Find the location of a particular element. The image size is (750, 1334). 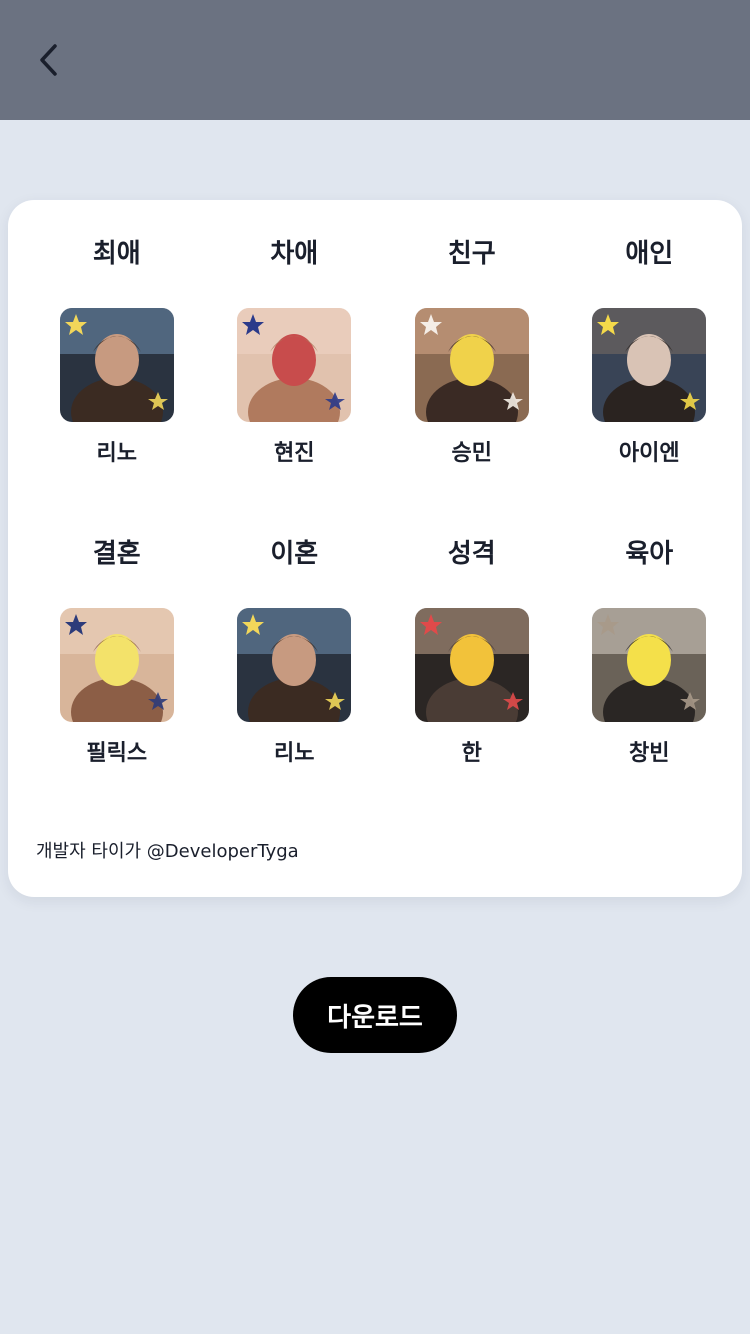

member-name: 승민 is located at coordinates (471, 453).